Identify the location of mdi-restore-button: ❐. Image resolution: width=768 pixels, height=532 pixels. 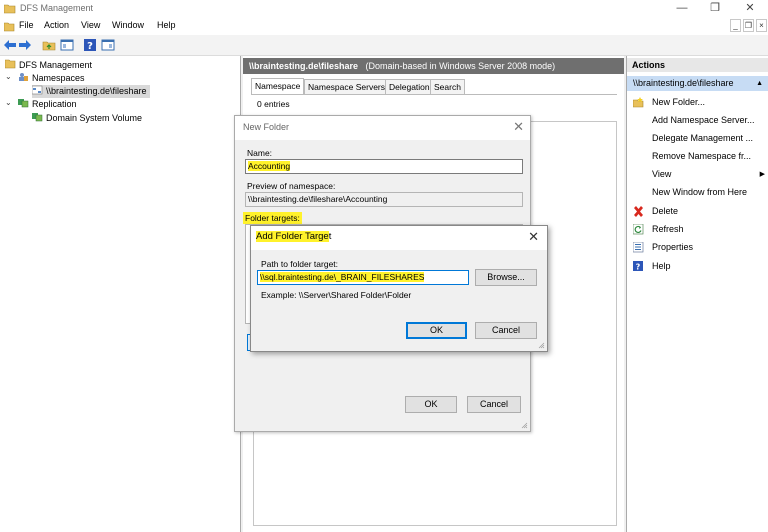
(748, 25).